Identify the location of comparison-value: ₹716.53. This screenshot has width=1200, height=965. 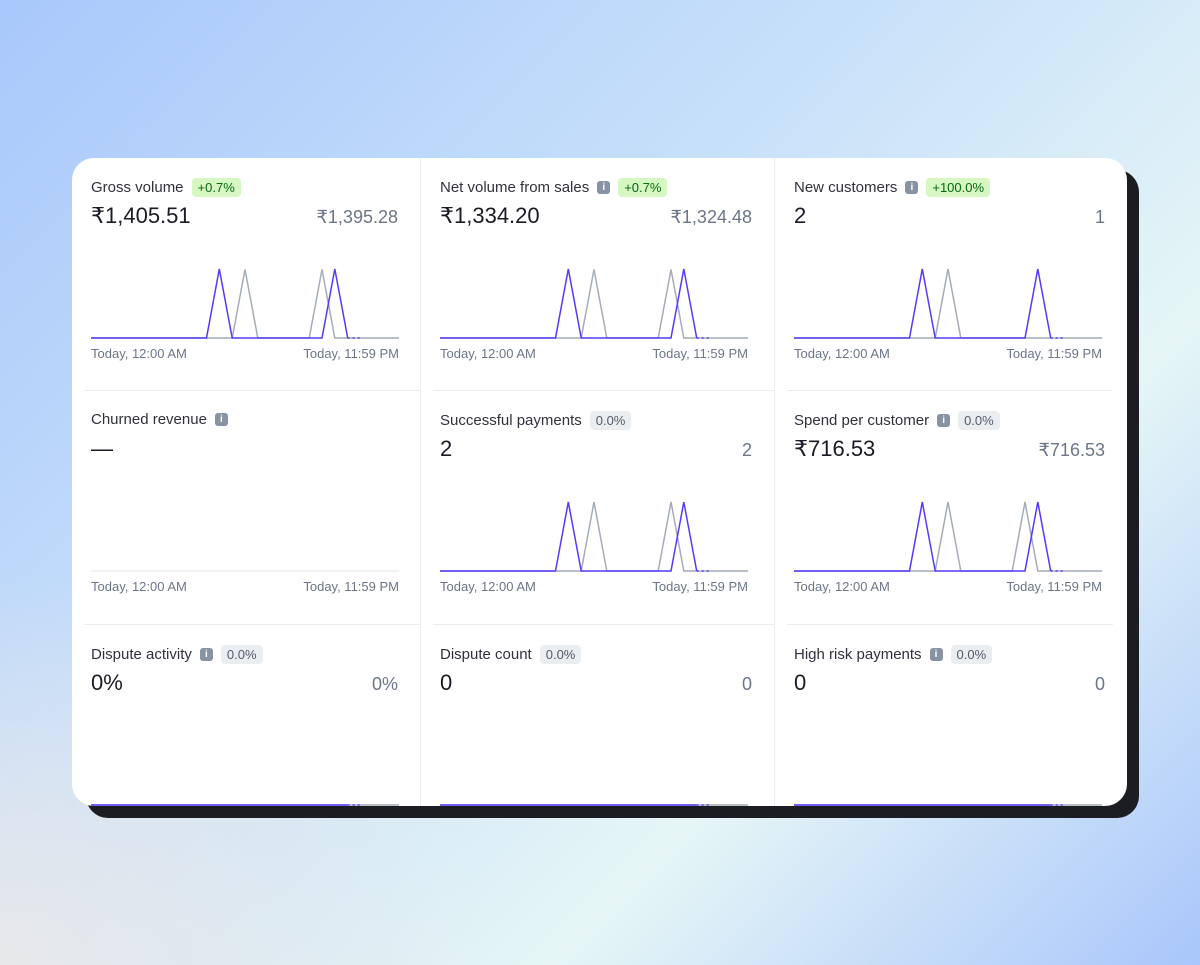
(1071, 450).